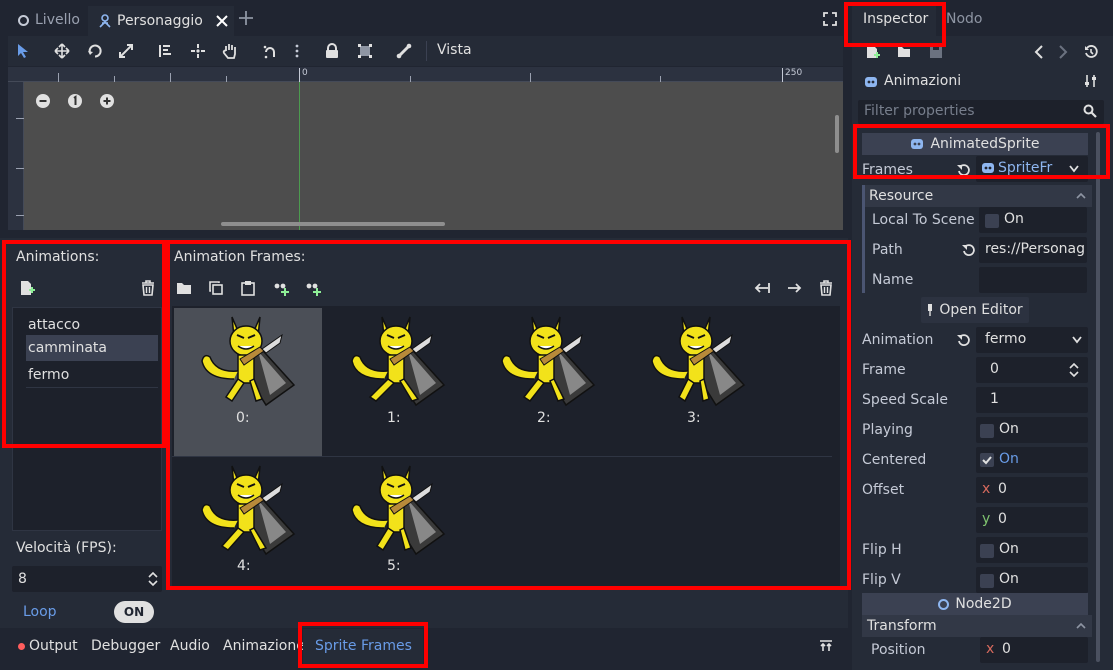 The height and width of the screenshot is (670, 1113). Describe the element at coordinates (297, 51) in the screenshot. I see `more-icon` at that location.